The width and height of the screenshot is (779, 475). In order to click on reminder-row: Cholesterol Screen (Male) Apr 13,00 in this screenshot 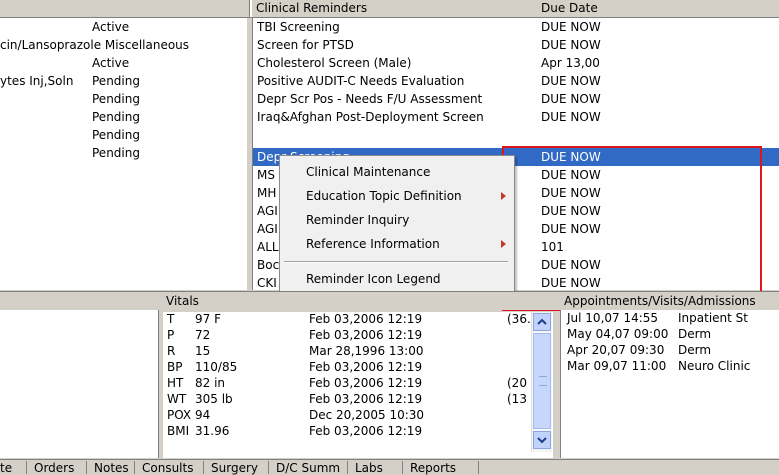, I will do `click(516, 63)`.